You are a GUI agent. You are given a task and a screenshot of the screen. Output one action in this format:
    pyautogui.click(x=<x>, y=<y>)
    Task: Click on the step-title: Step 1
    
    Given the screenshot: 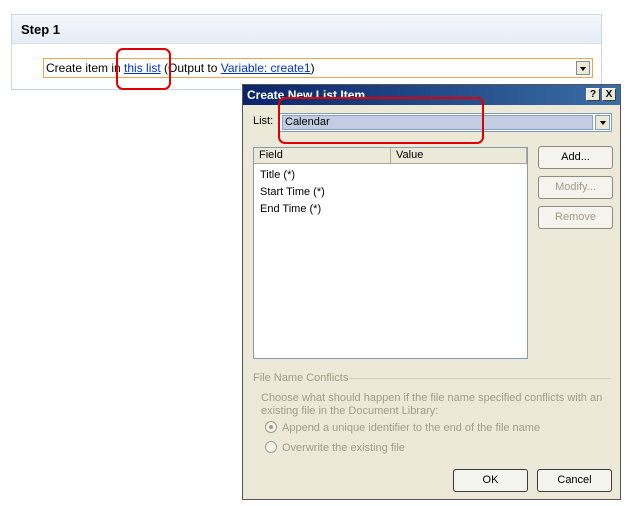 What is the action you would take?
    pyautogui.click(x=306, y=29)
    